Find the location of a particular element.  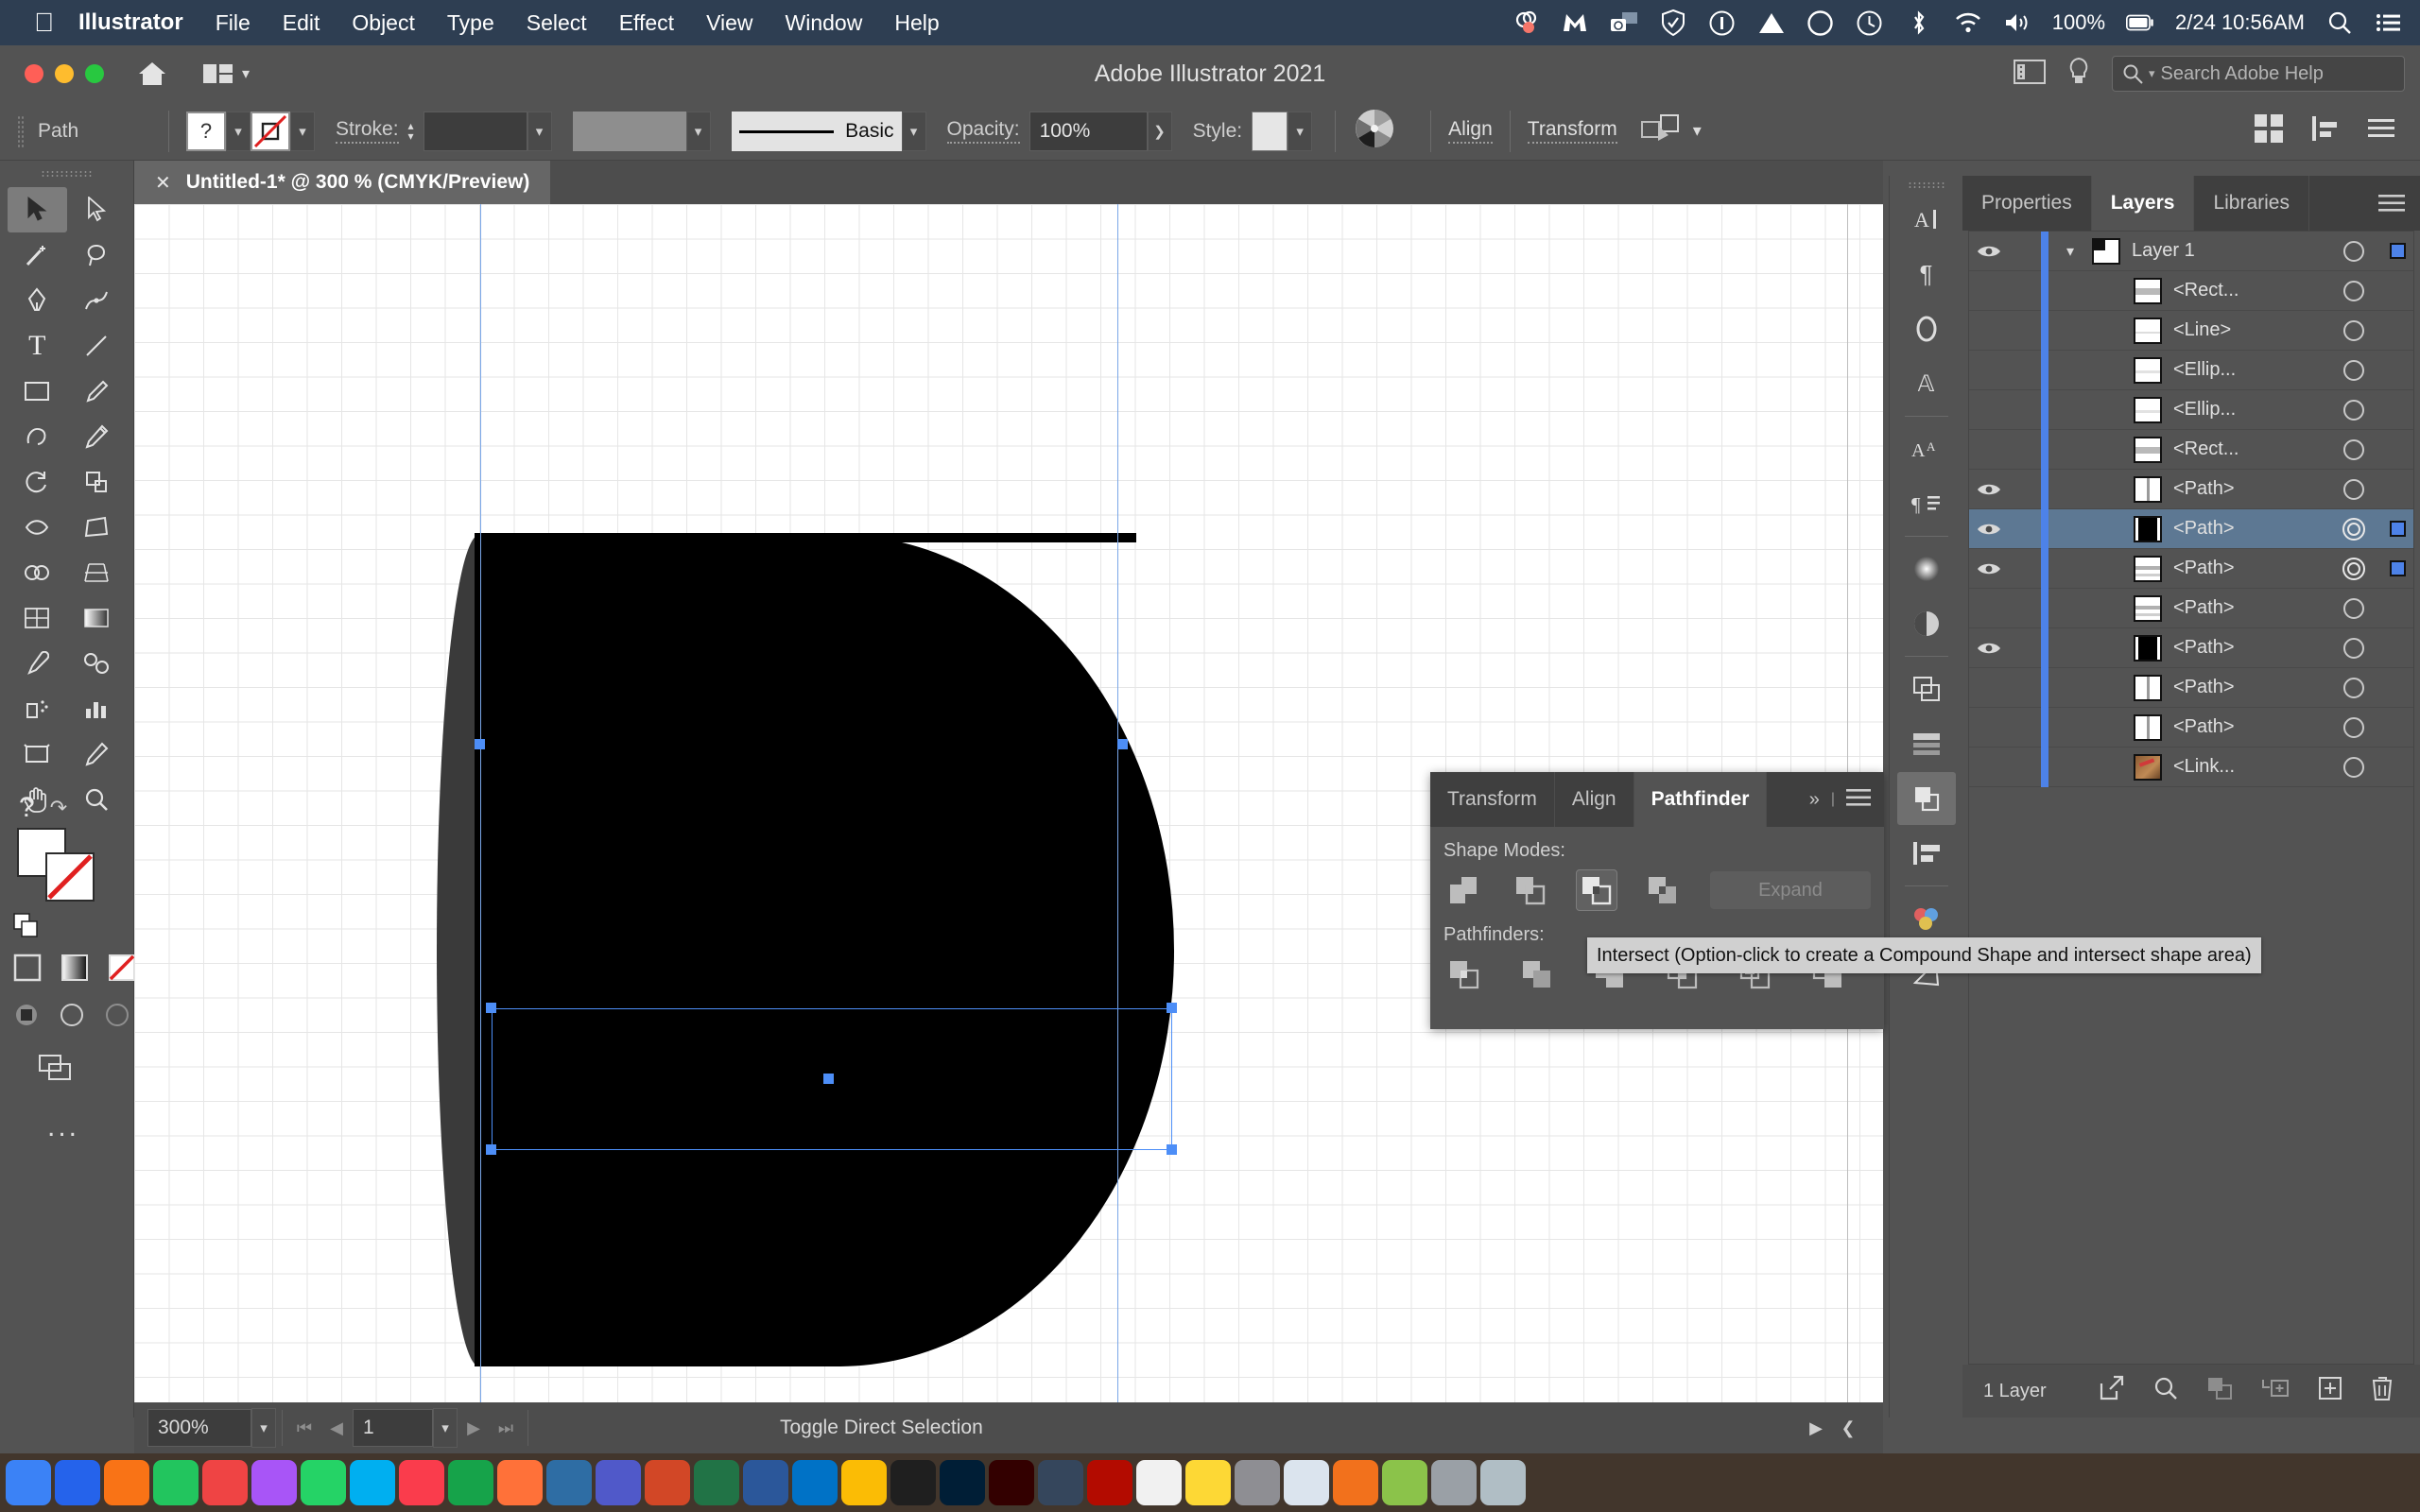

menu-effect: Effect is located at coordinates (646, 23).